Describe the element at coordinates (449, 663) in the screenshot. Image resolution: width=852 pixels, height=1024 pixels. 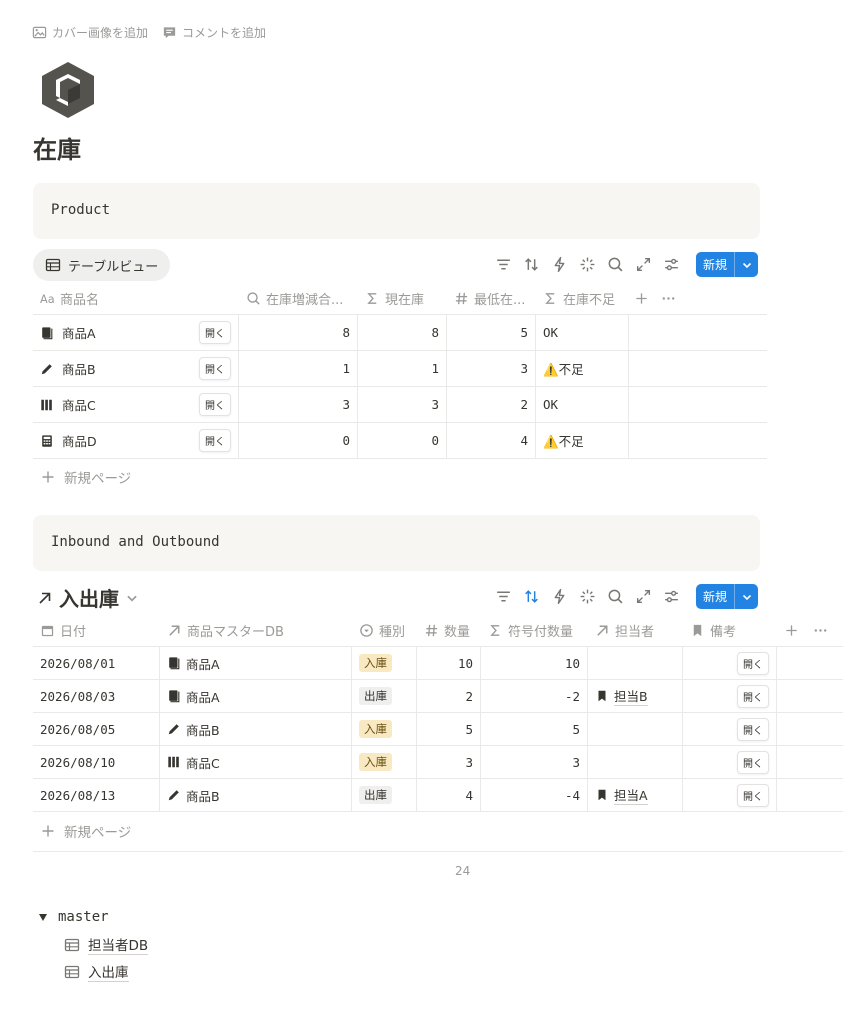
I see `qty-cell: 10` at that location.